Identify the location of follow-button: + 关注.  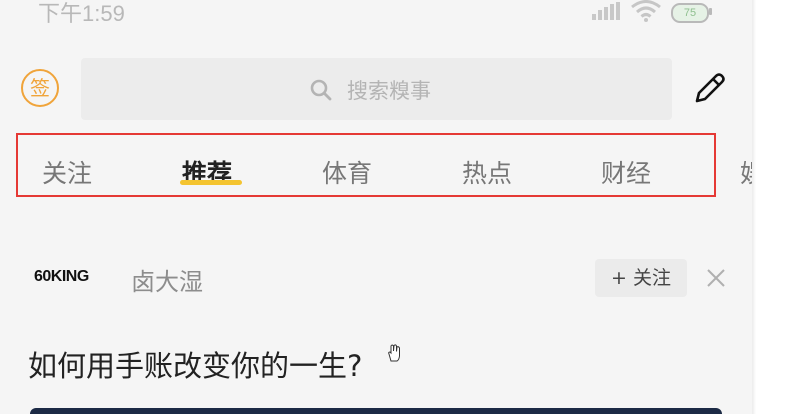
(641, 278).